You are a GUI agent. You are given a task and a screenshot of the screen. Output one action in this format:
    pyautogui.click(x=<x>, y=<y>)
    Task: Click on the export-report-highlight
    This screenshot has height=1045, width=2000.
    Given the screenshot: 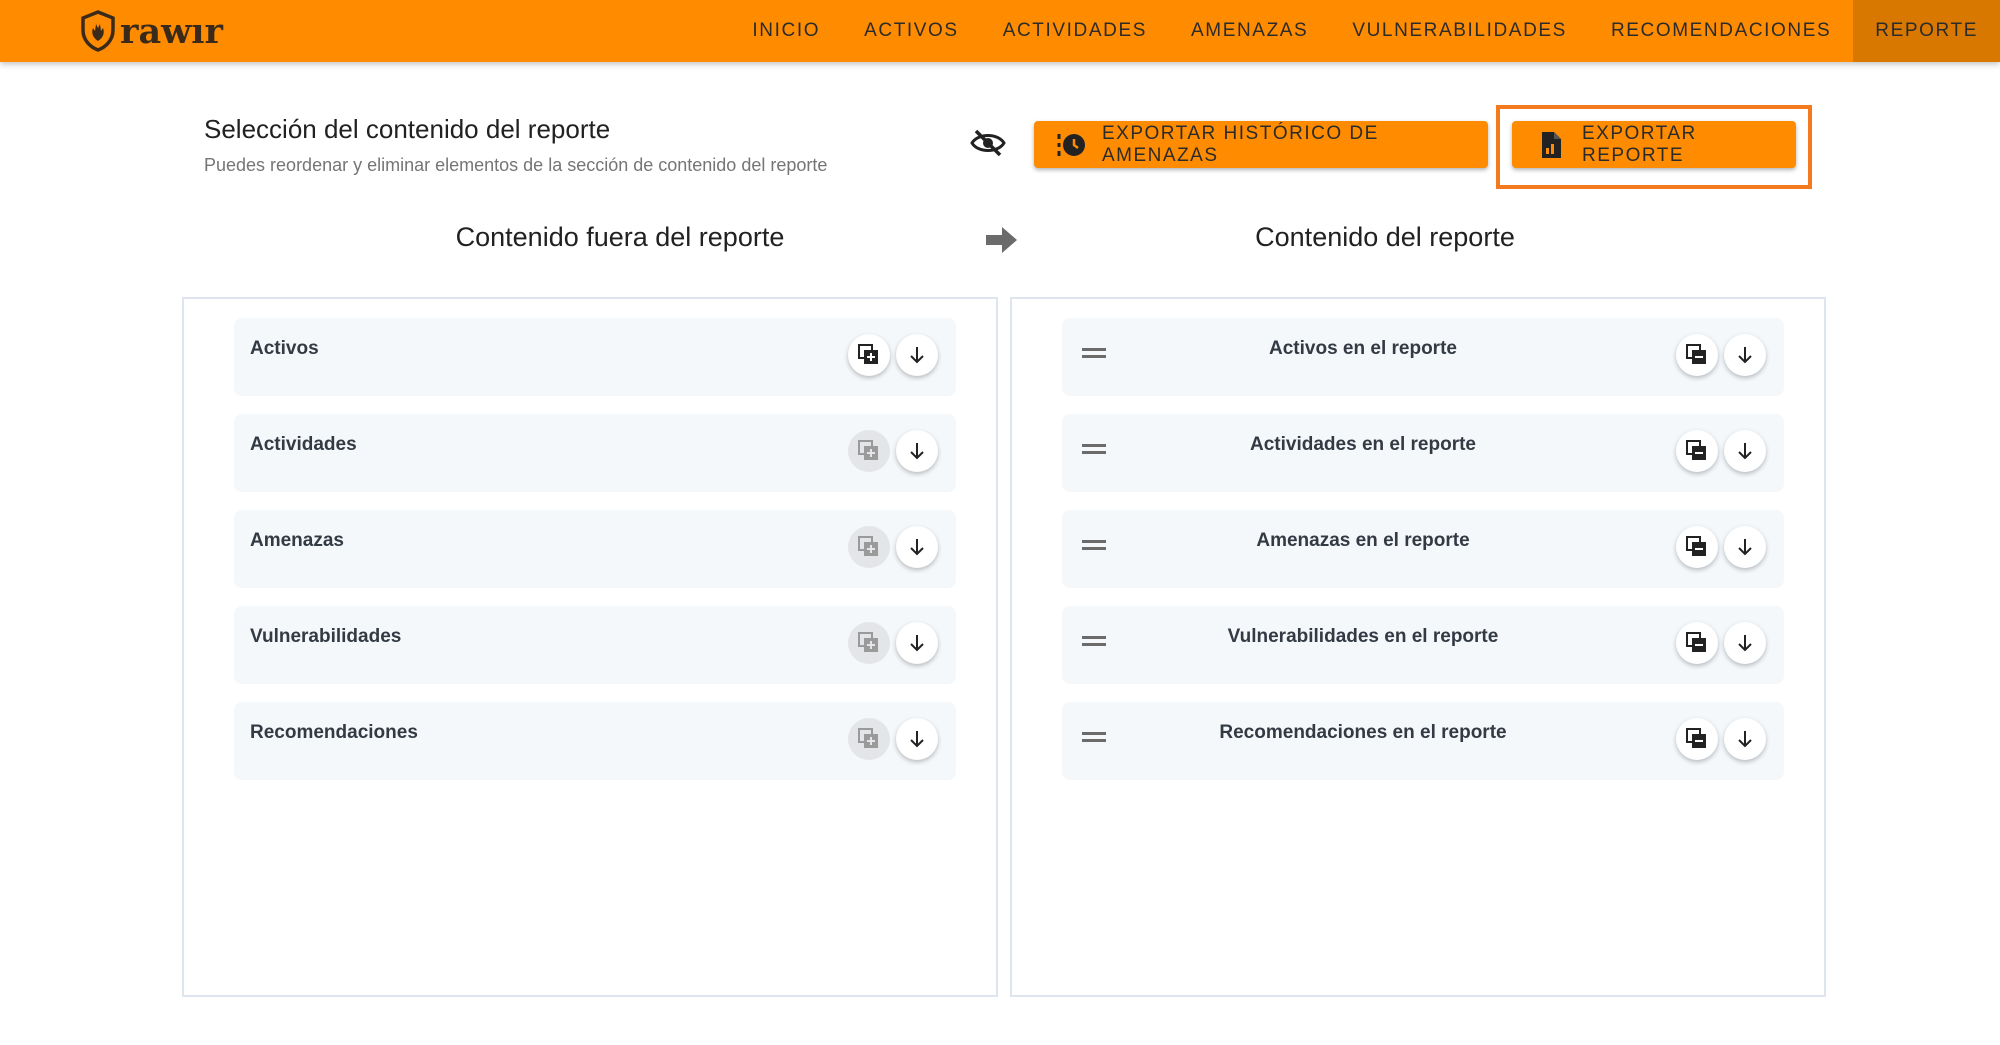 What is the action you would take?
    pyautogui.click(x=1654, y=147)
    